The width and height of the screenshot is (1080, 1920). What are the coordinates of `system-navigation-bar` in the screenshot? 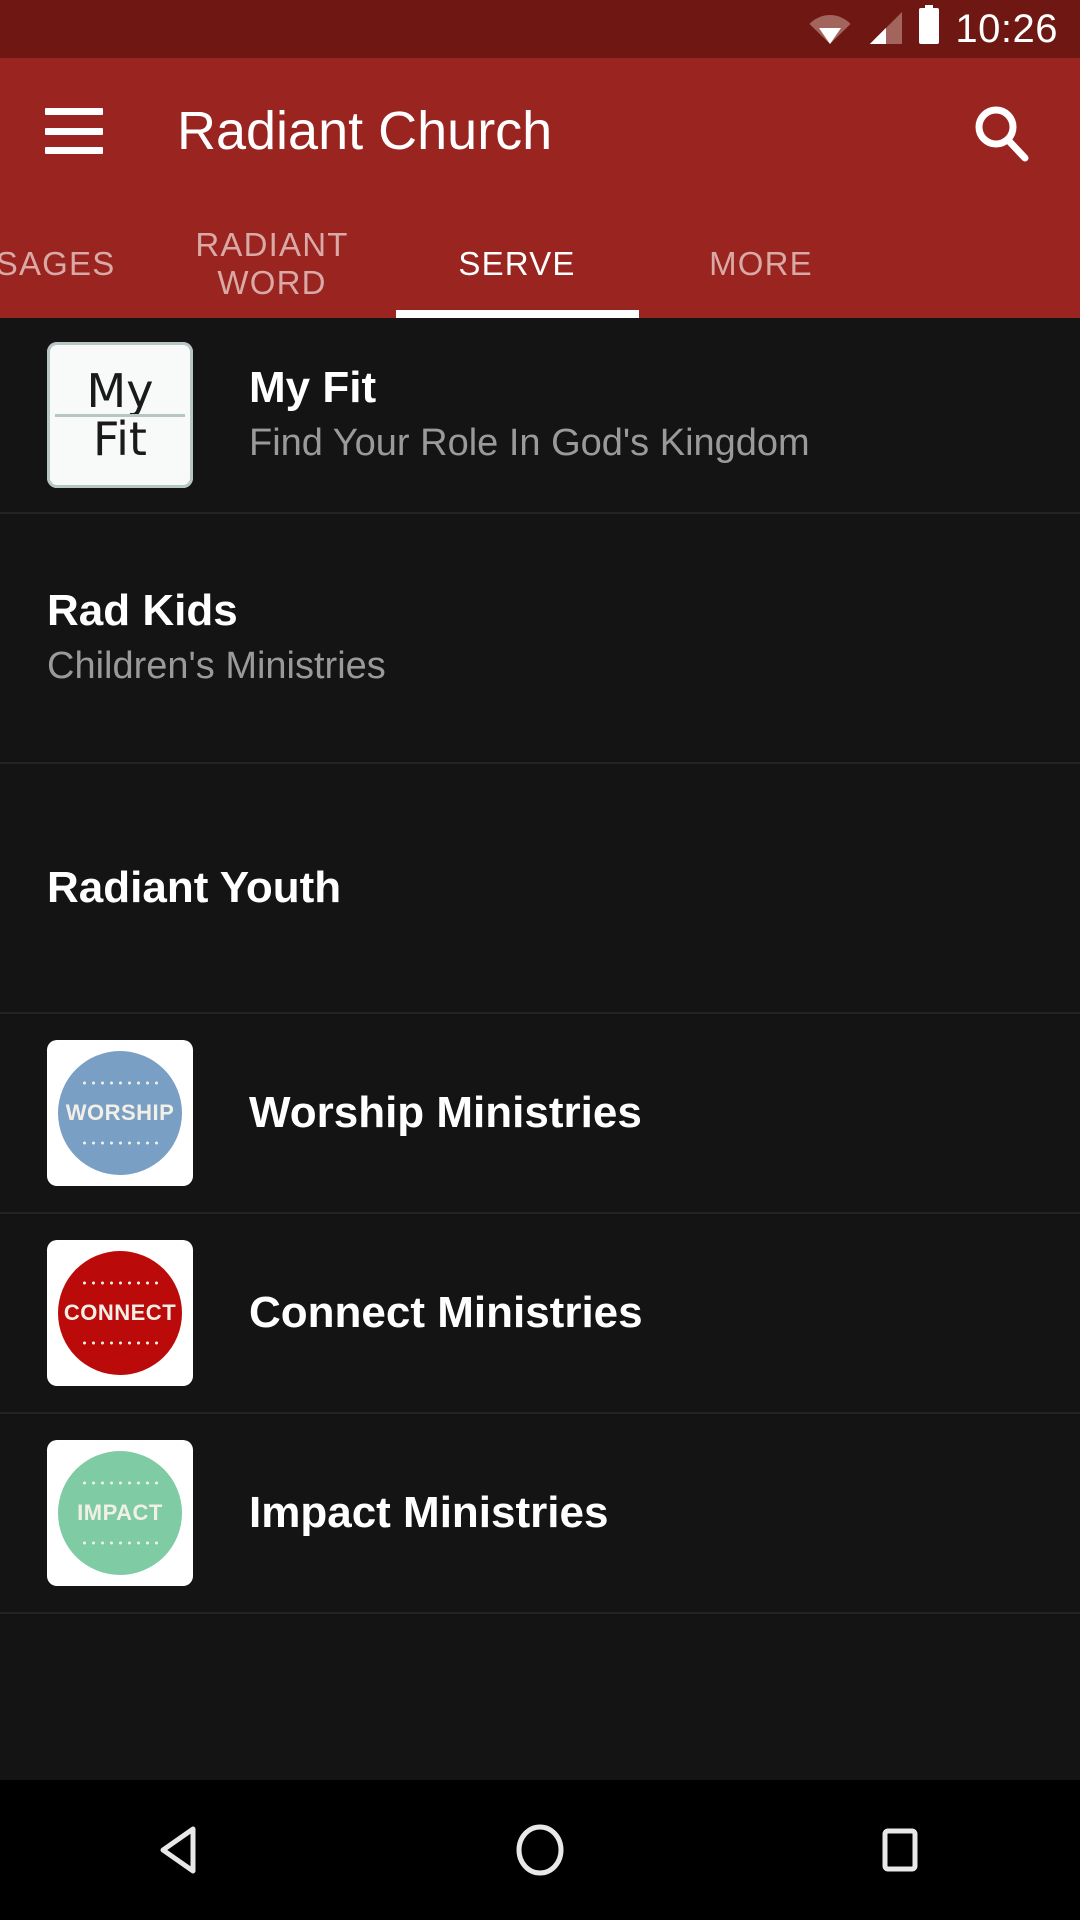 It's located at (540, 1850).